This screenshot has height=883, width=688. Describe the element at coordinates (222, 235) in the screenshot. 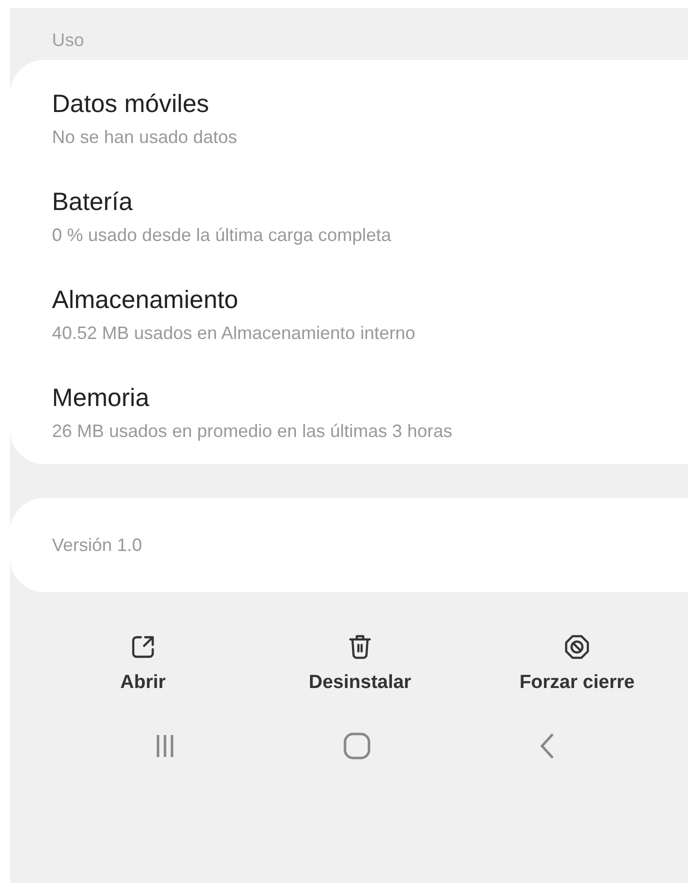

I see `item-subtitle: 0 % usado desde la última carga completa` at that location.